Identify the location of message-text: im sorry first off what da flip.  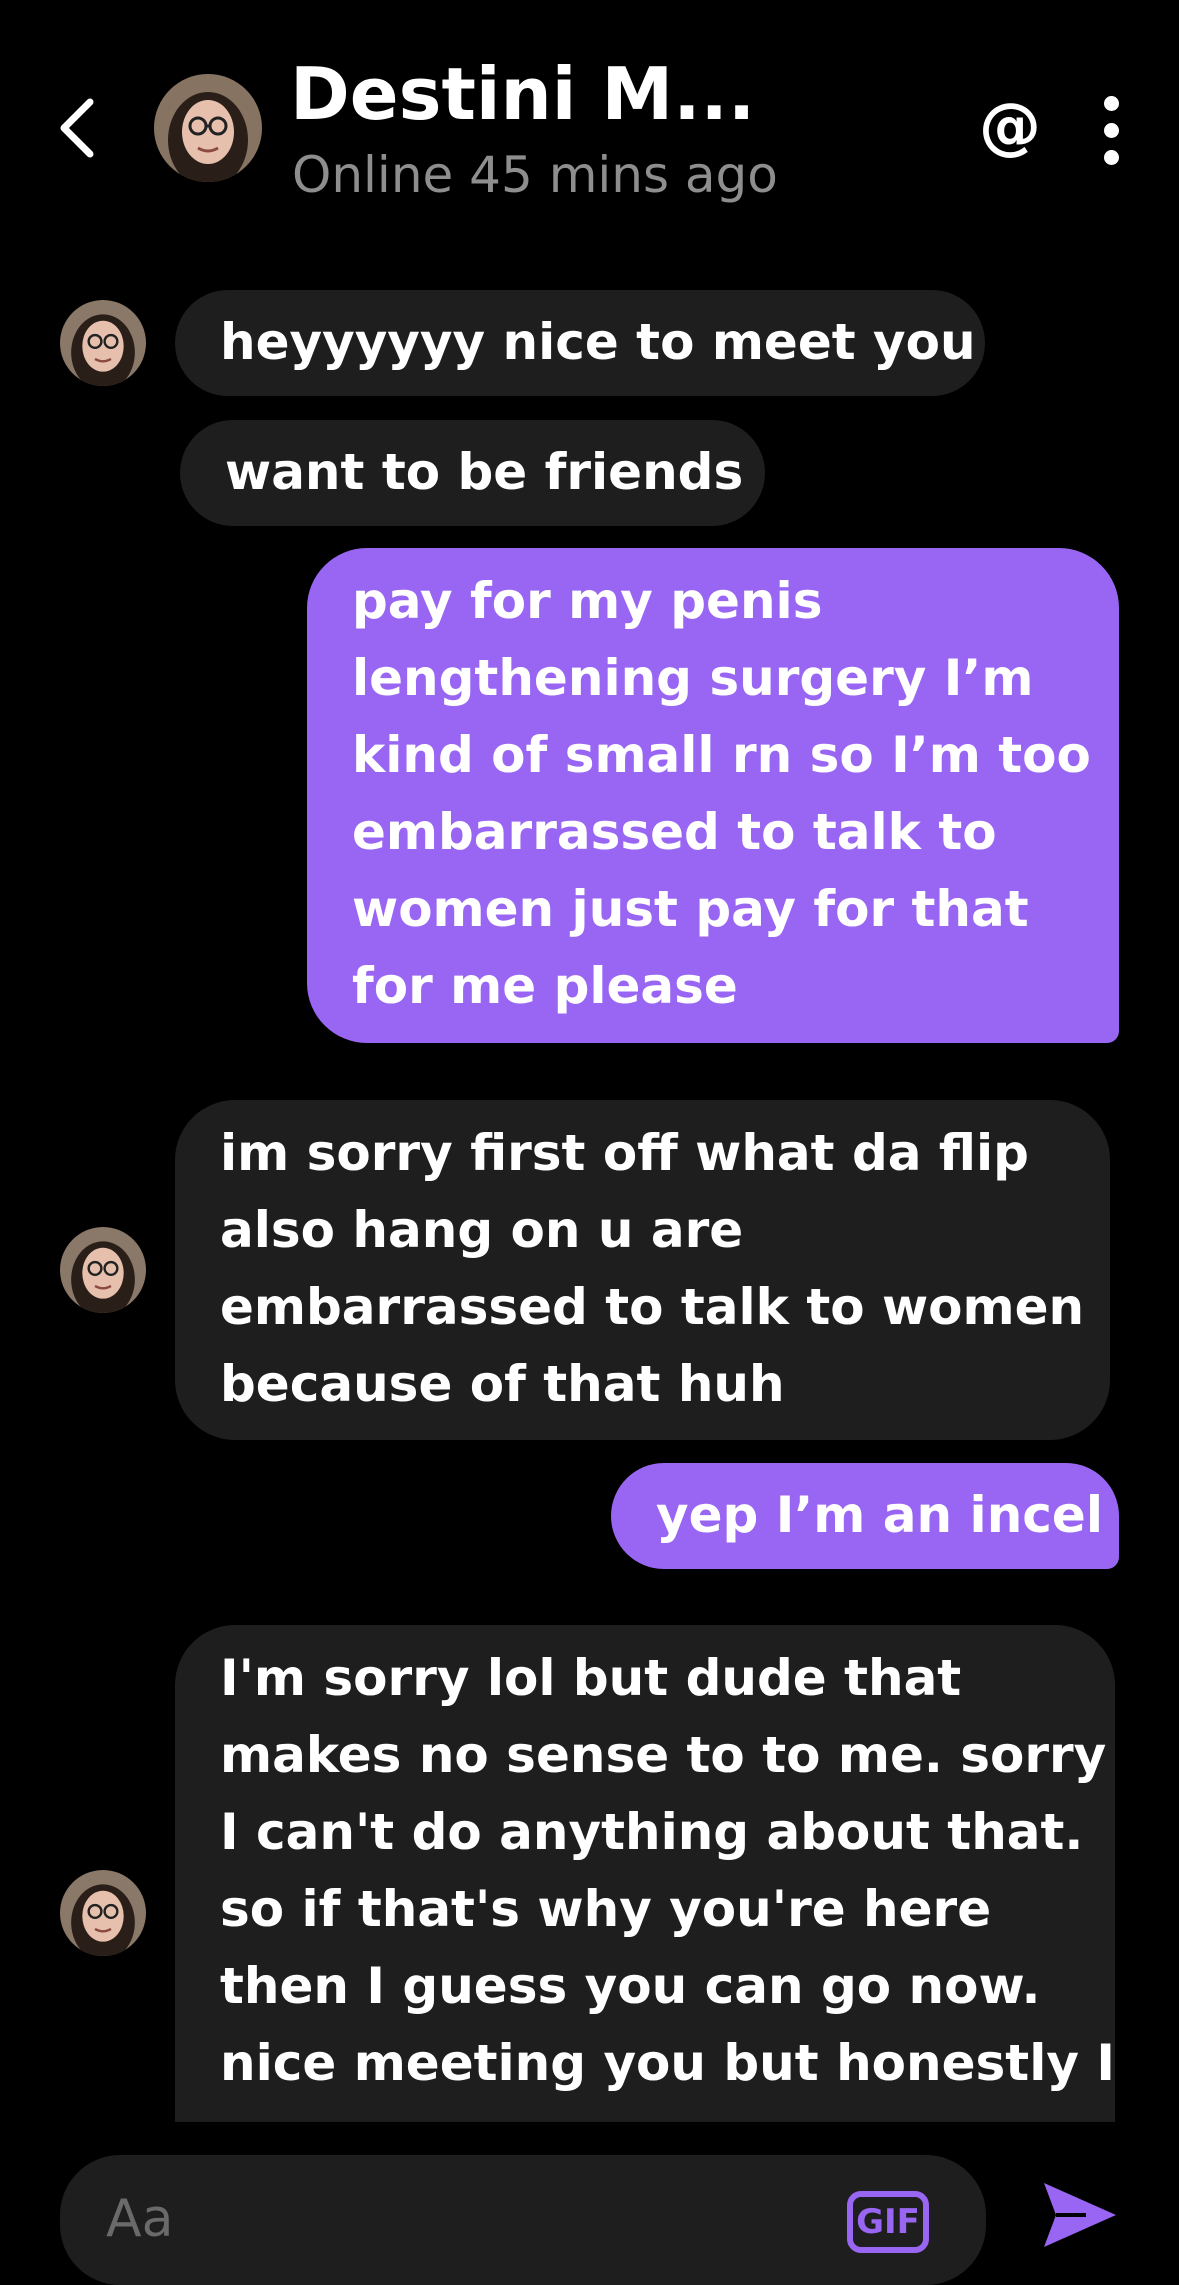
(624, 1153).